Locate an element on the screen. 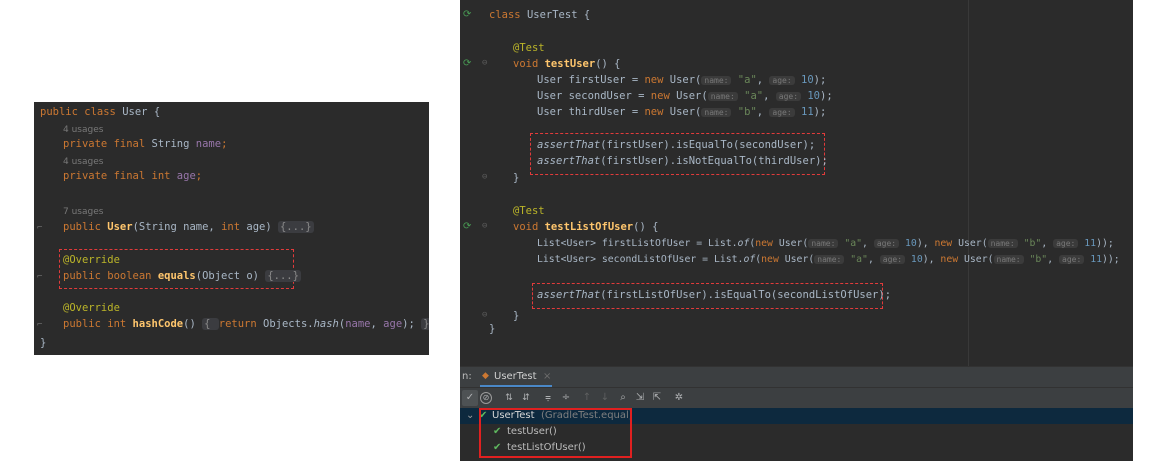 The image size is (1159, 461). sort-by-duration-icon: ⇵ is located at coordinates (526, 398).